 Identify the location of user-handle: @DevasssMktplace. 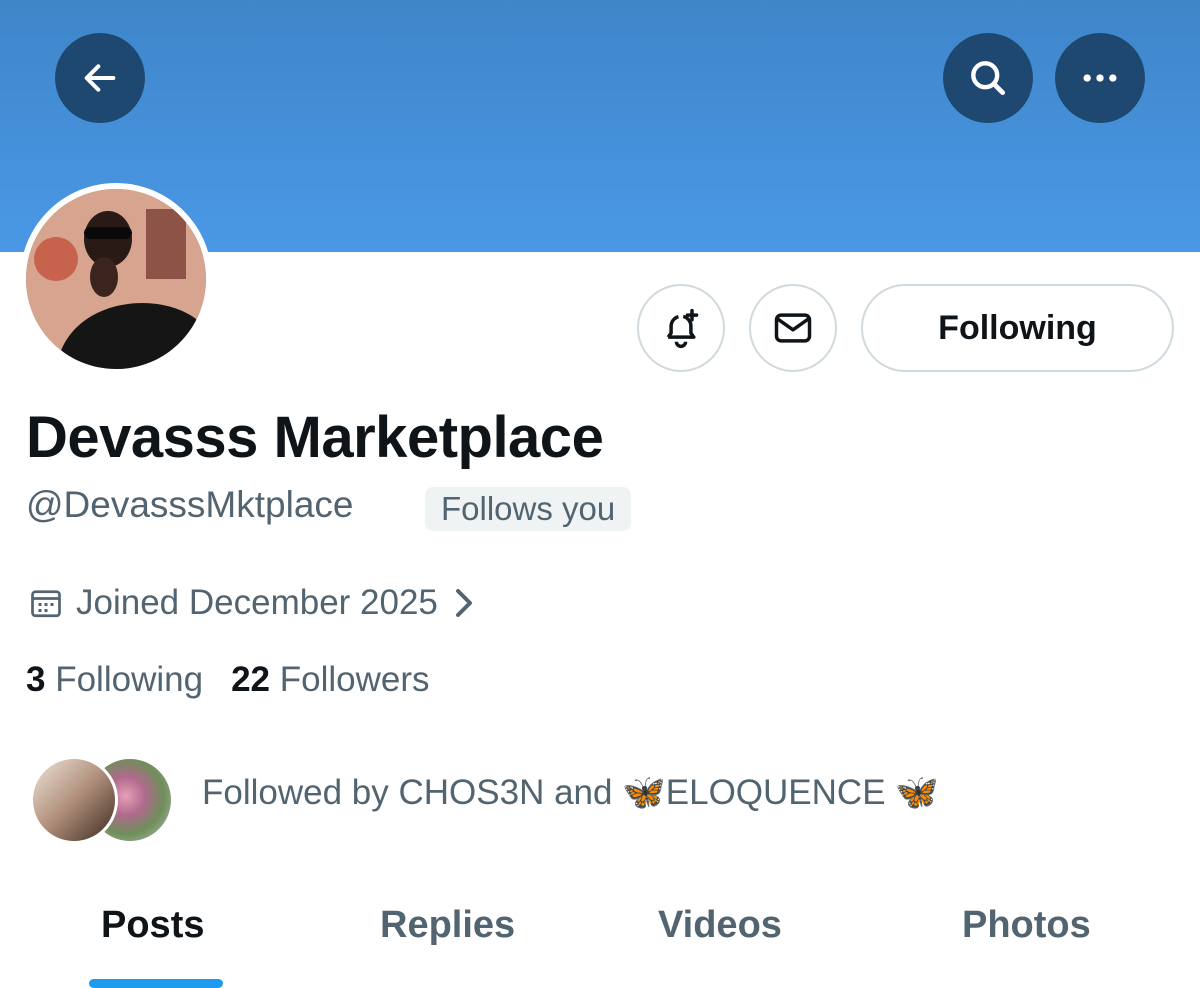
(190, 504).